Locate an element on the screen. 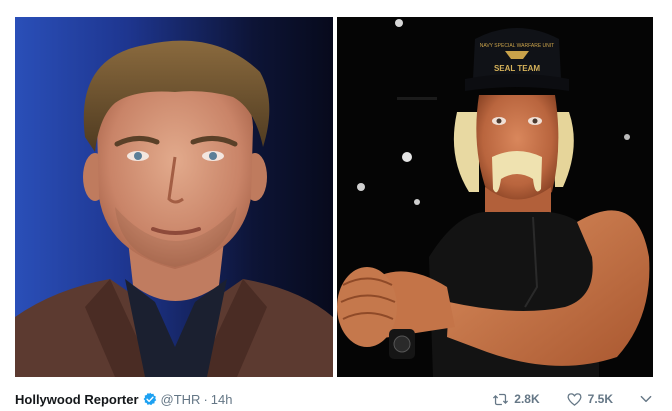  like-button: 7.5K is located at coordinates (589, 399).